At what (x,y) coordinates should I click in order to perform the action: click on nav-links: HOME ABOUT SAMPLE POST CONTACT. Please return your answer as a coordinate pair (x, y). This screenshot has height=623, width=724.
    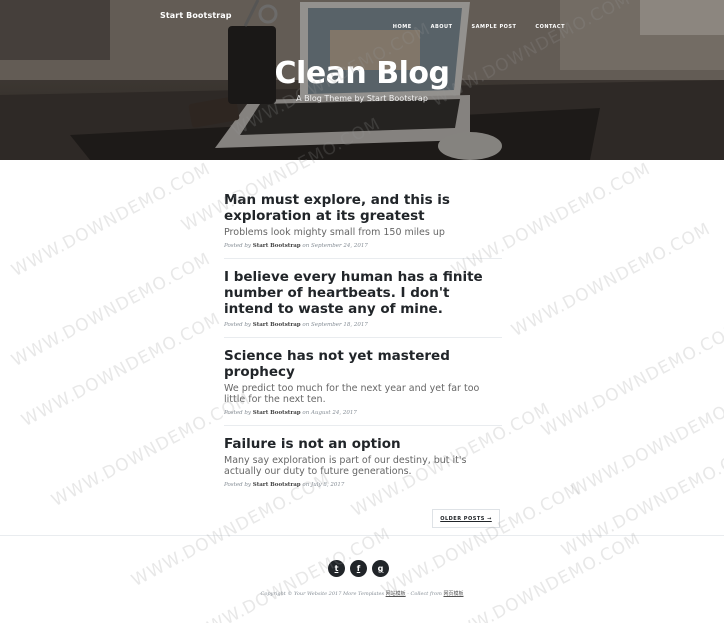
    Looking at the image, I should click on (479, 22).